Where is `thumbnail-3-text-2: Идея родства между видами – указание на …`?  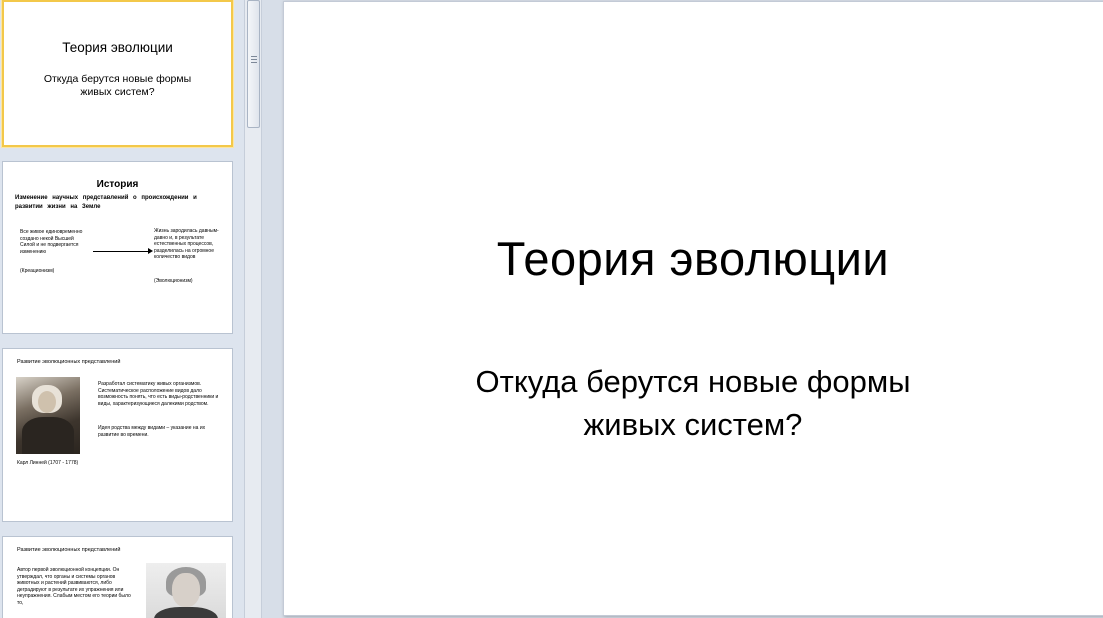 thumbnail-3-text-2: Идея родства между видами – указание на … is located at coordinates (152, 431).